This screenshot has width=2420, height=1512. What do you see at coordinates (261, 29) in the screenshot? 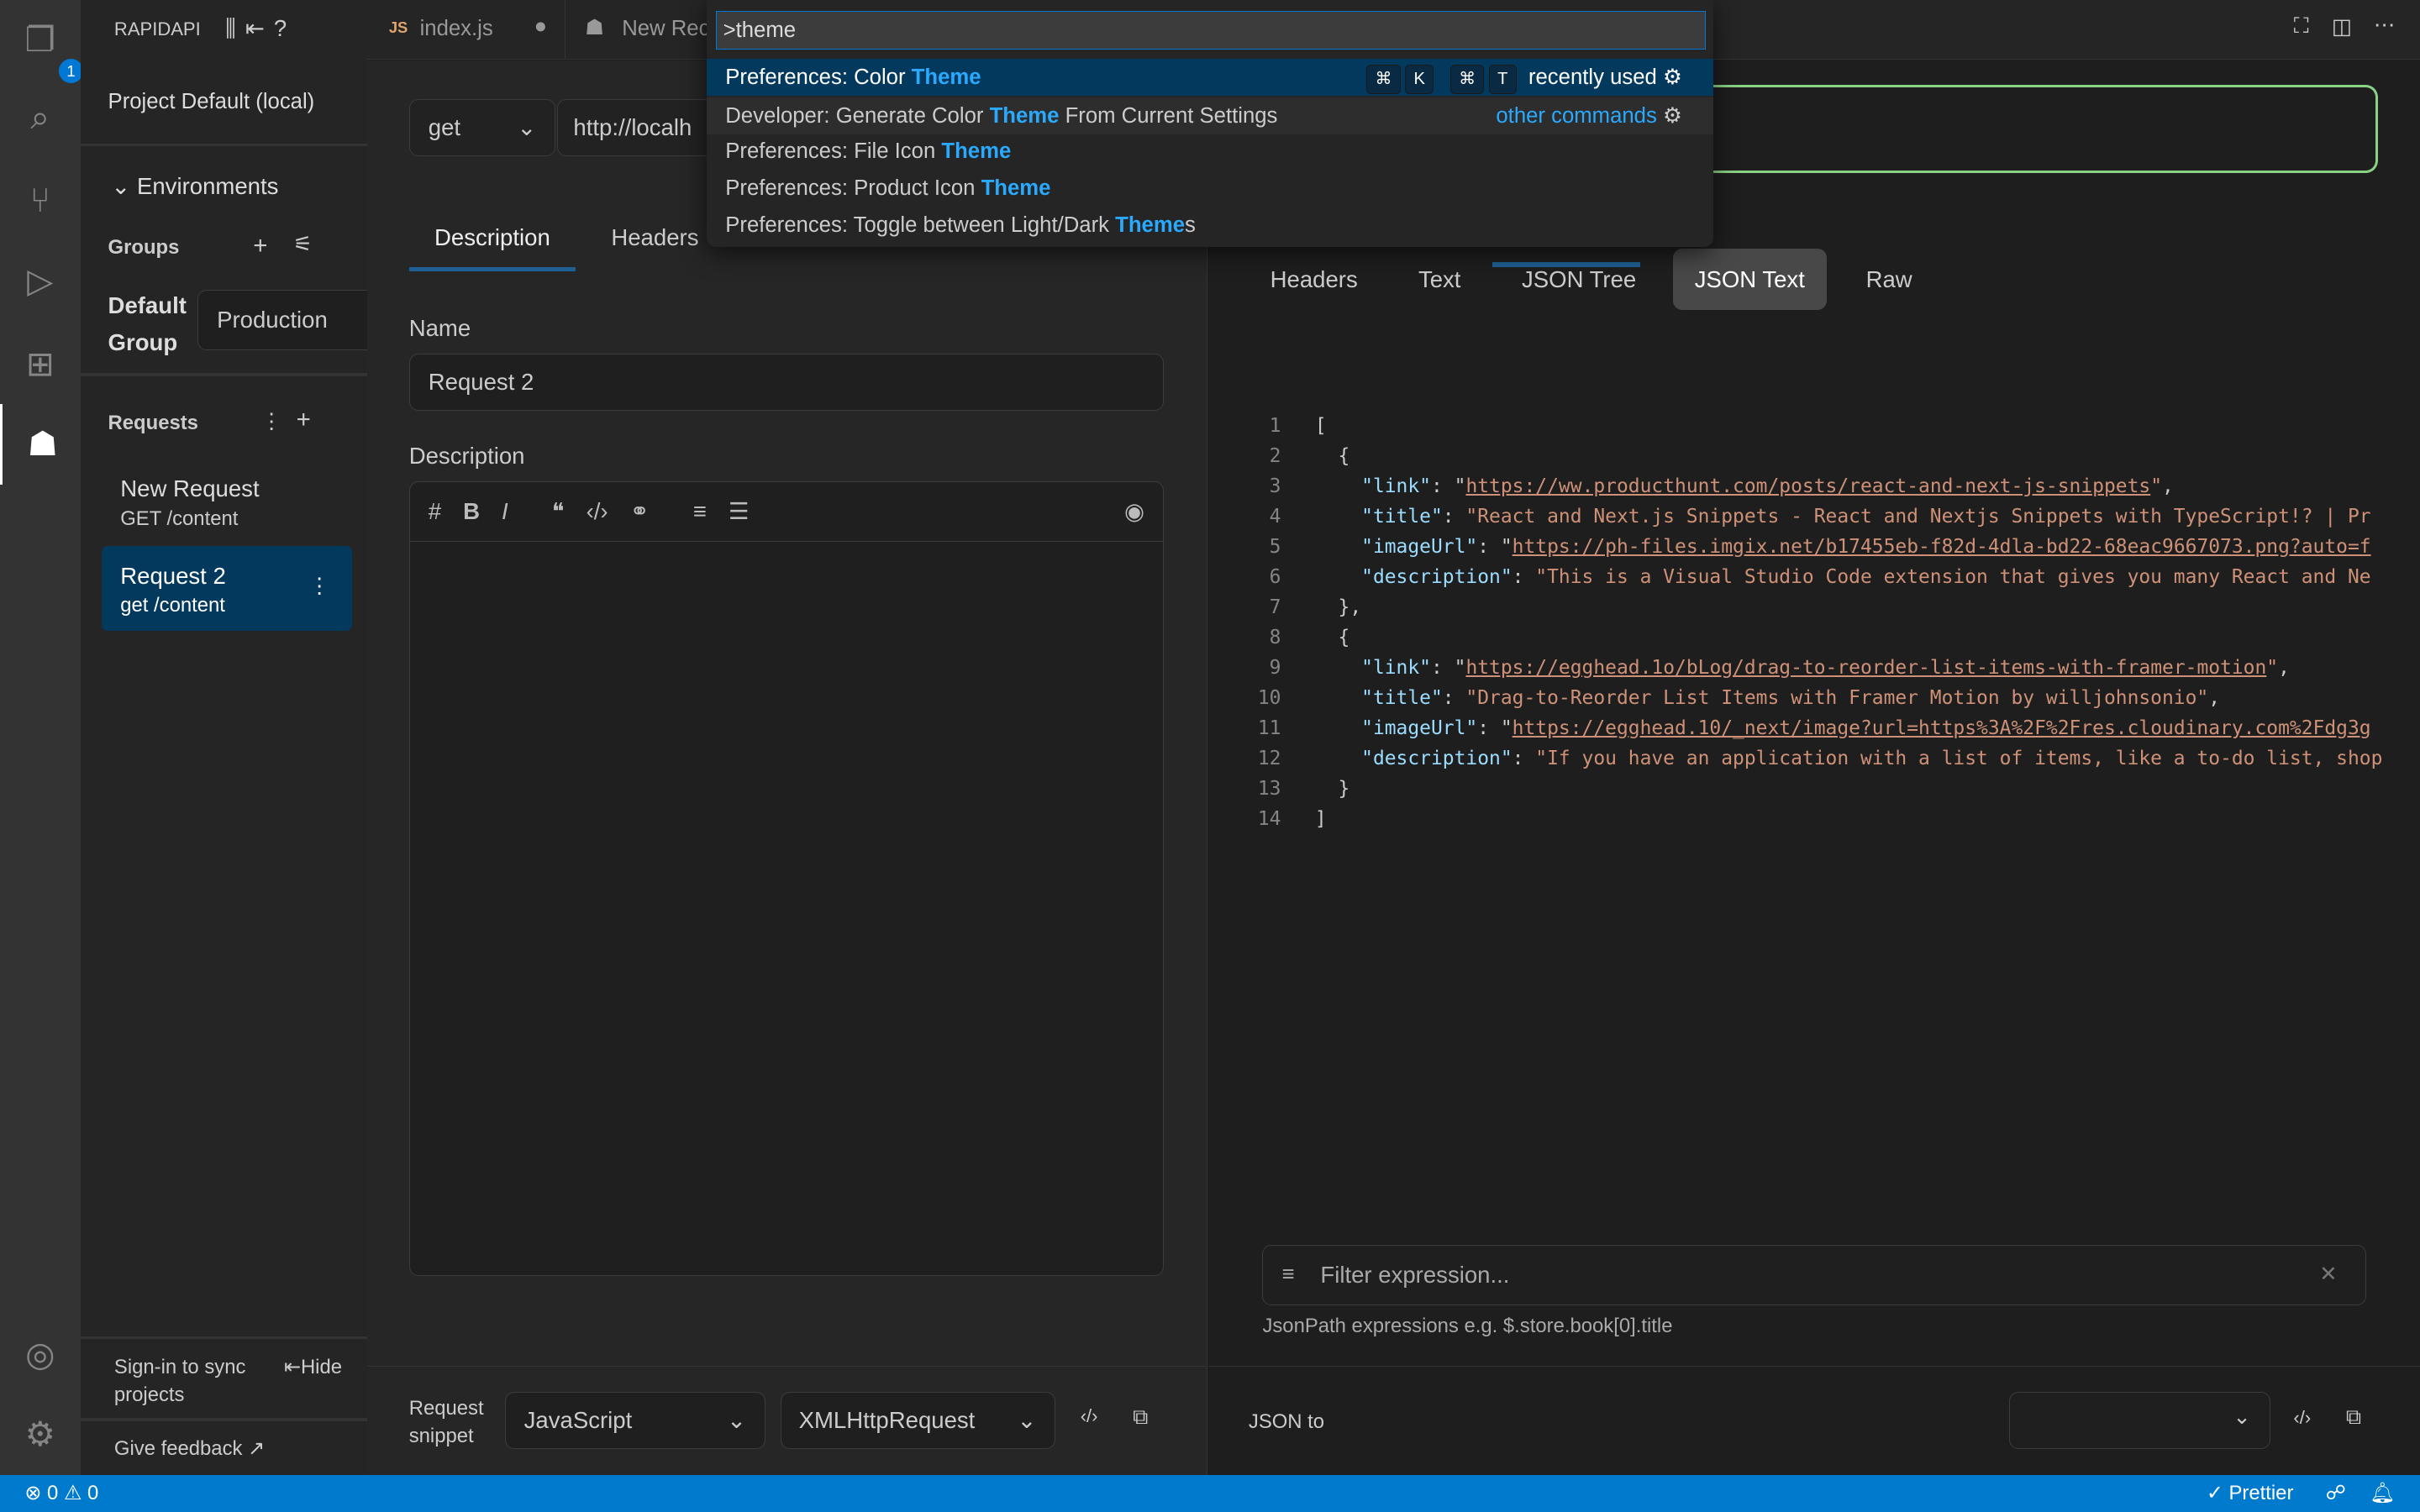
I see `sidebar-toolbar-icons: ⫼⇤?` at bounding box center [261, 29].